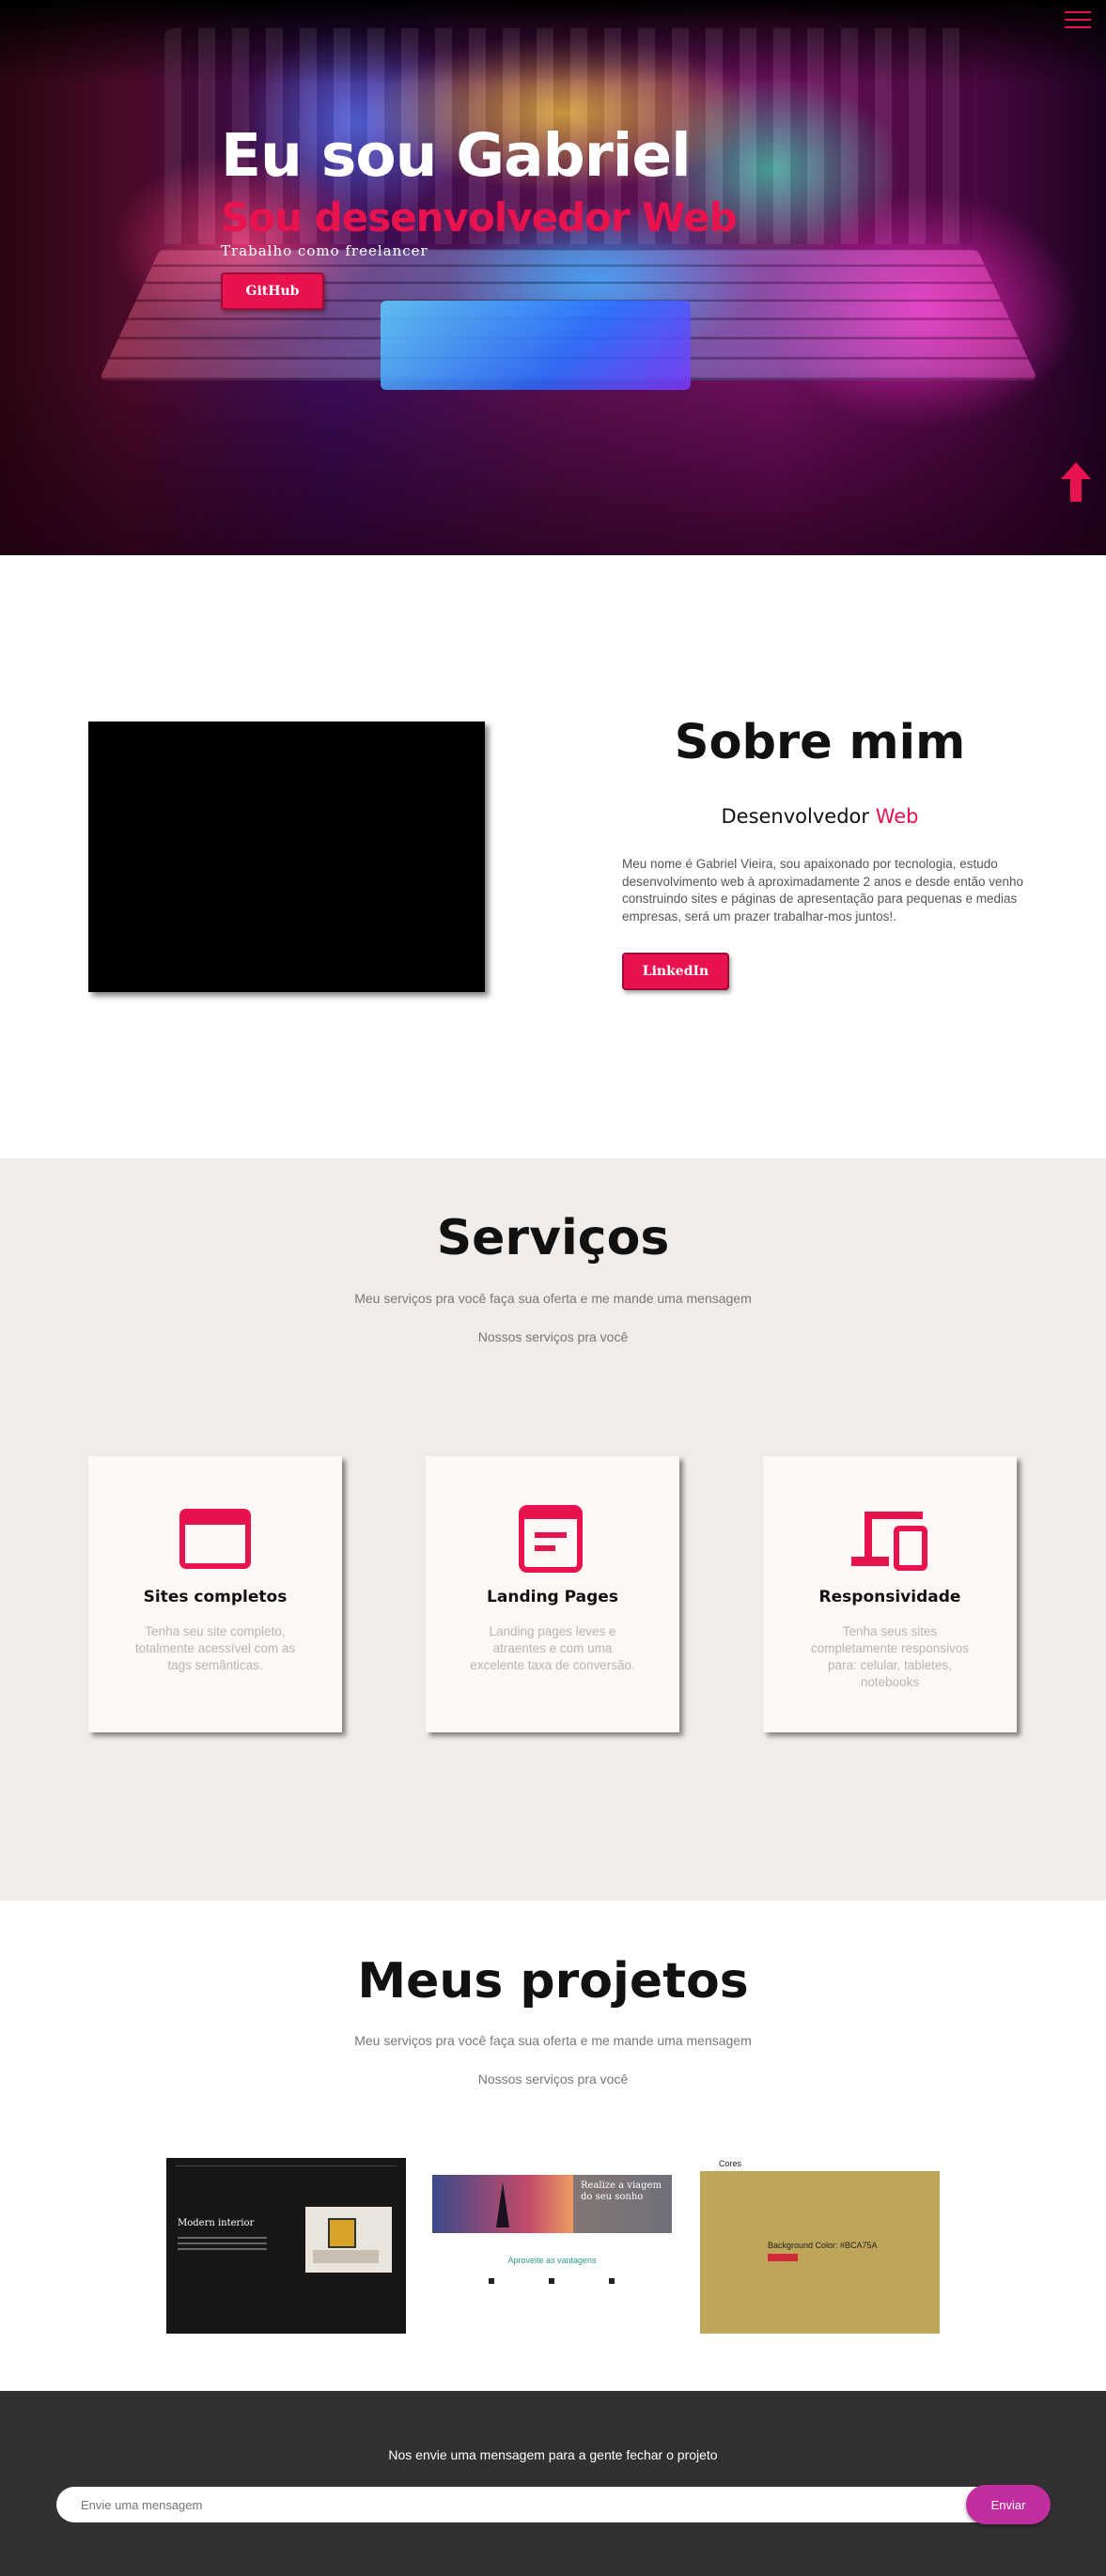 The height and width of the screenshot is (2576, 1106). I want to click on arrow-up-icon, so click(1076, 482).